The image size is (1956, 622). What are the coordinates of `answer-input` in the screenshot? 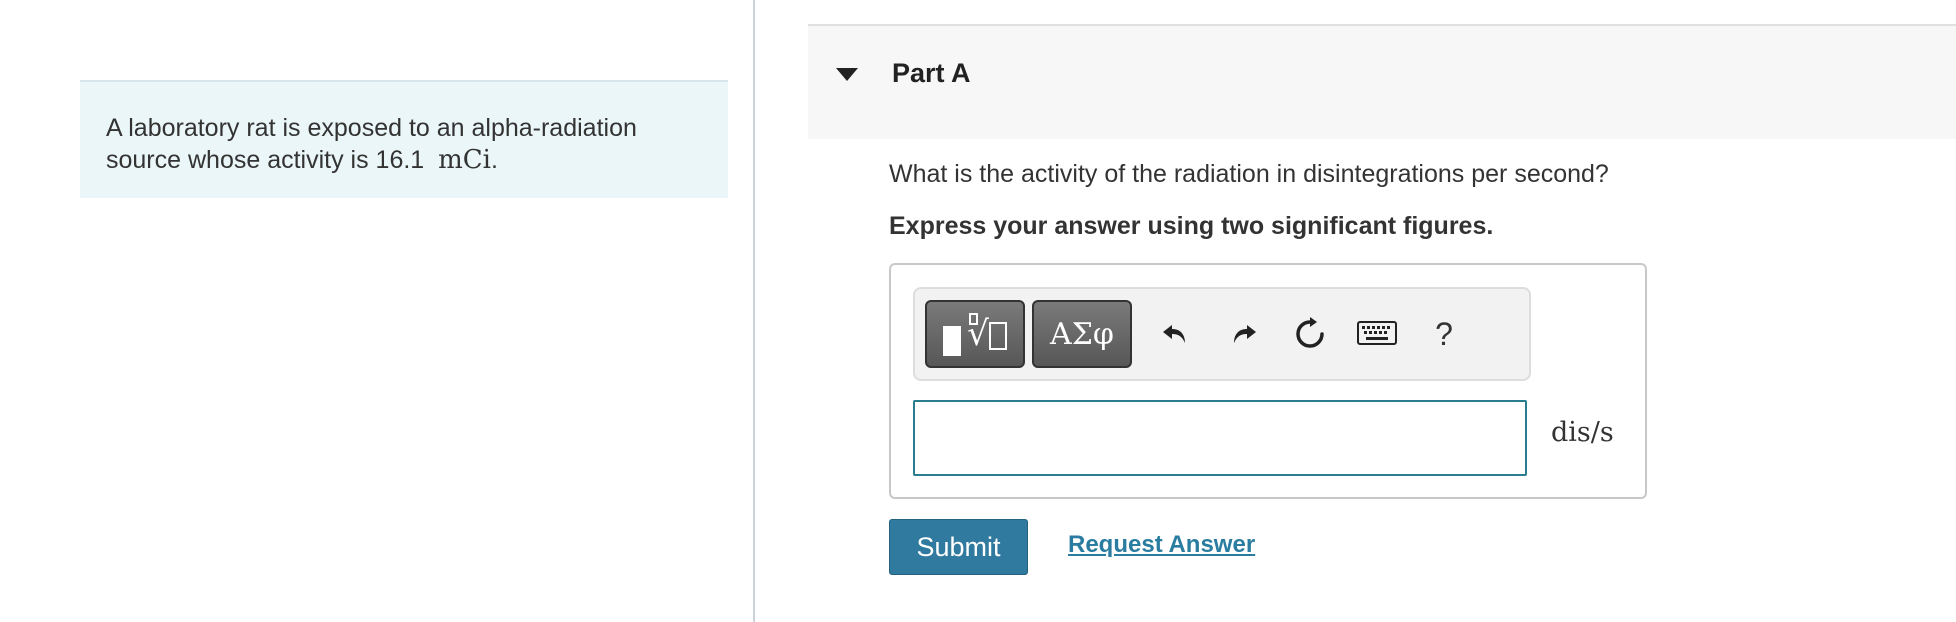 It's located at (1220, 438).